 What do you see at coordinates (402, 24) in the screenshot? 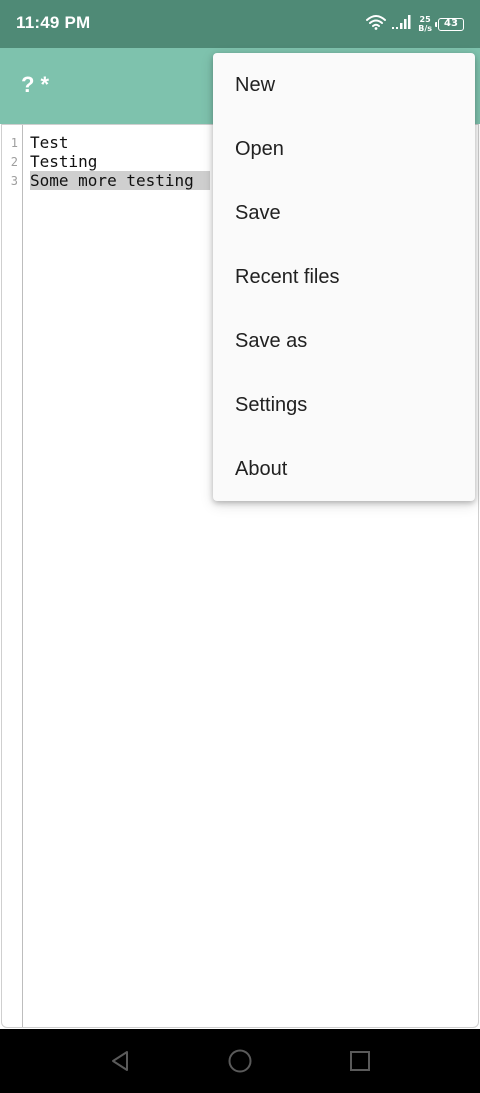
I see `signal-icon` at bounding box center [402, 24].